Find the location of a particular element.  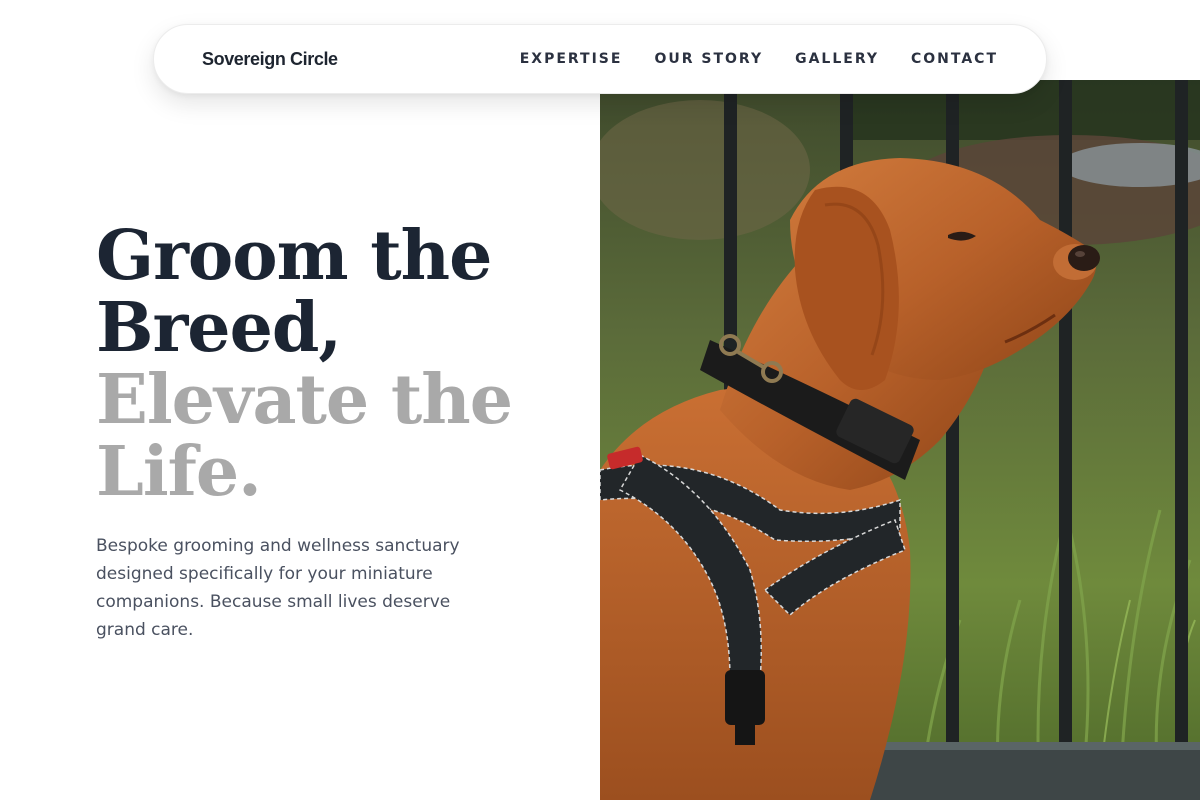

nav-link-our-story: OUR STORY is located at coordinates (708, 59).